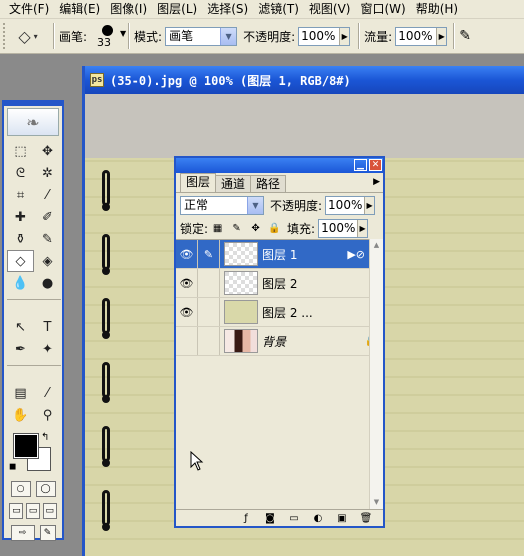  Describe the element at coordinates (376, 182) in the screenshot. I see `palette-menu-icon: ▶` at that location.